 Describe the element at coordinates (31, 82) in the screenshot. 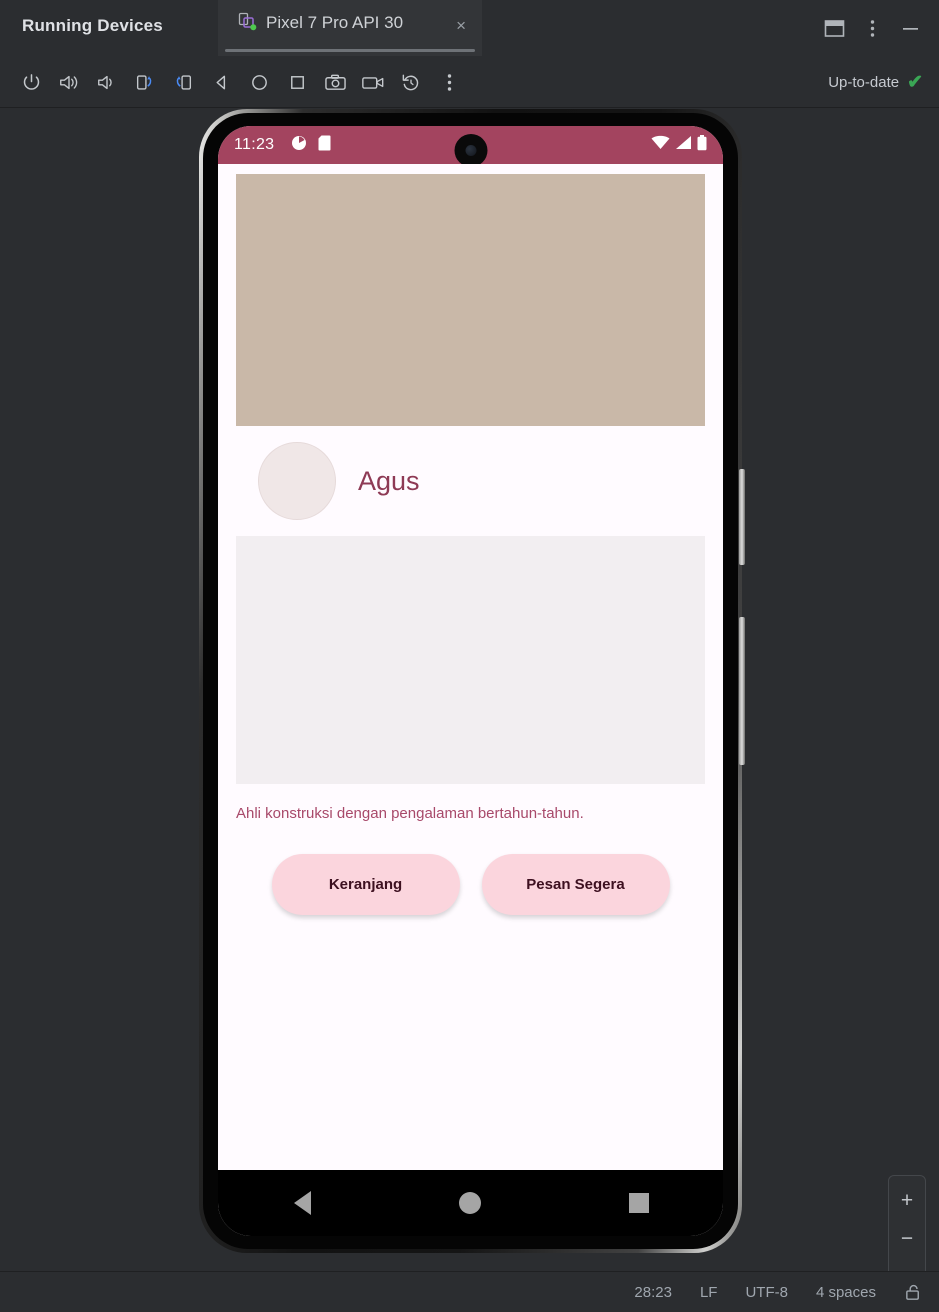

I see `power-button` at that location.